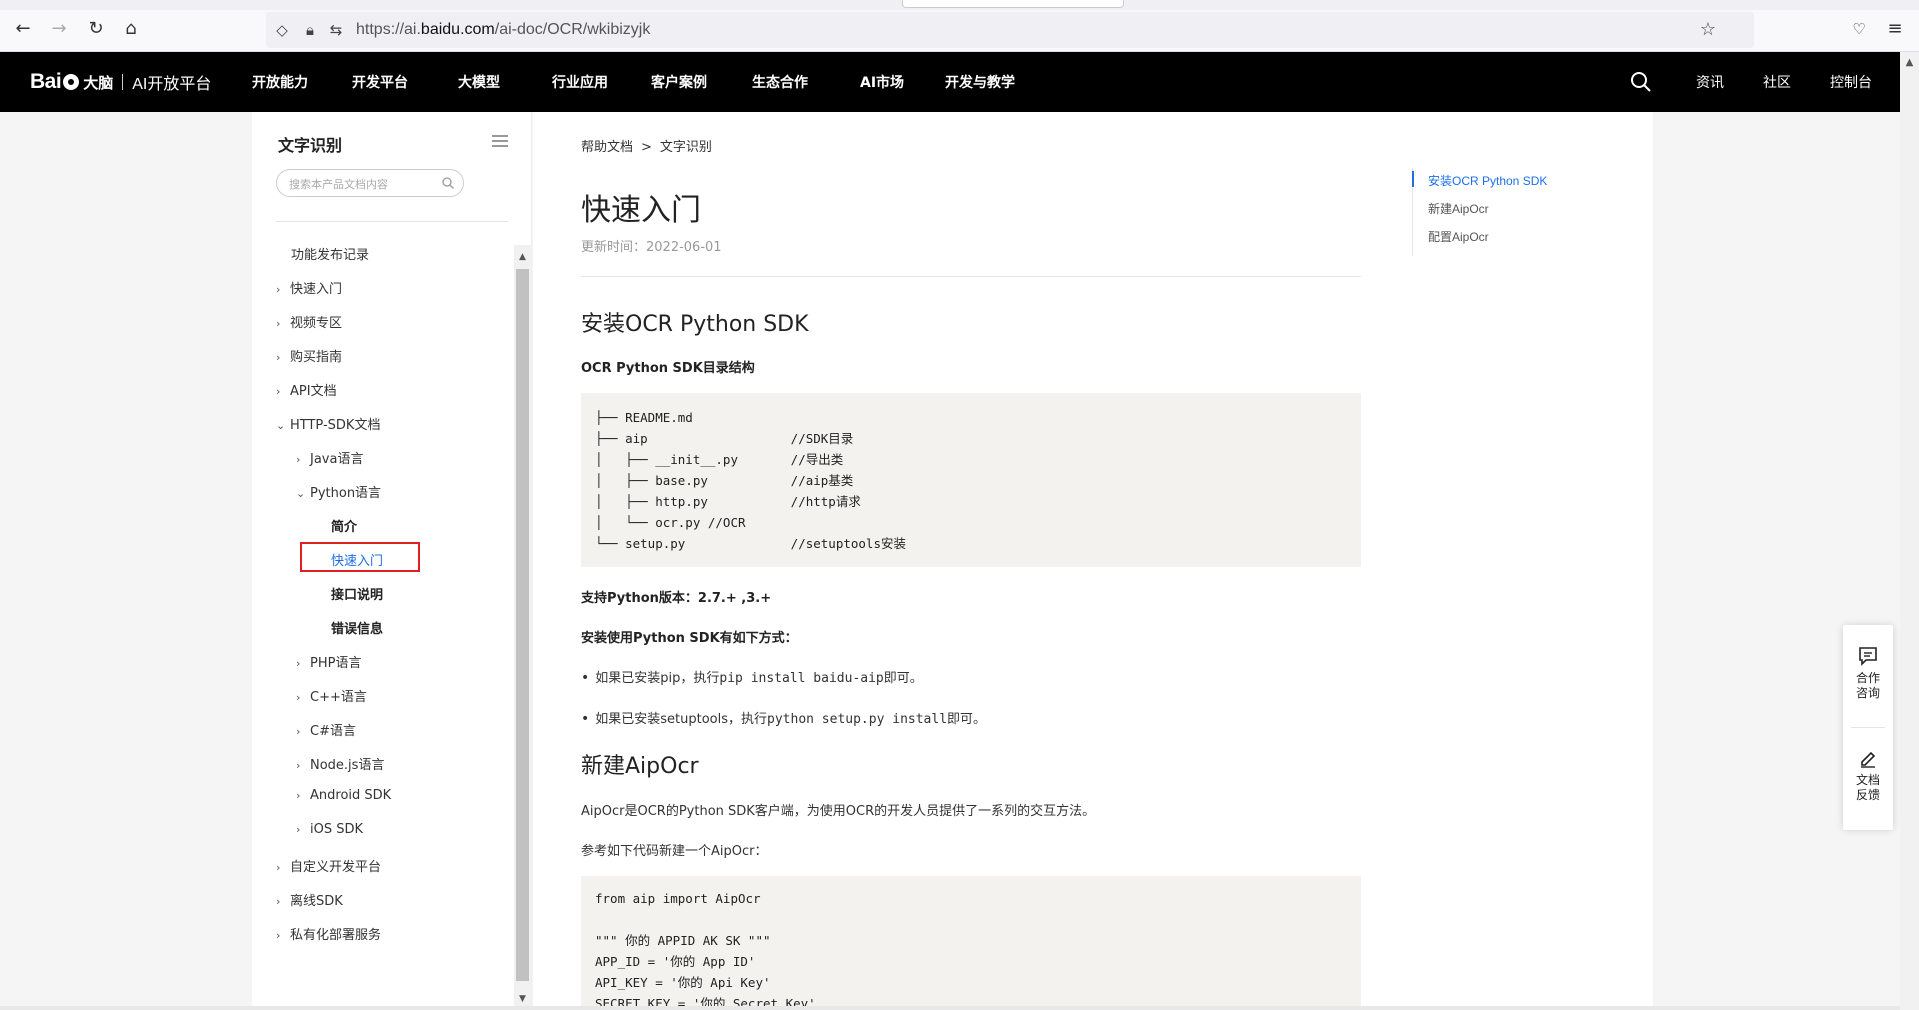 The height and width of the screenshot is (1010, 1919). I want to click on floating-help-widget: 合作 咨询 文档 反馈, so click(1868, 727).